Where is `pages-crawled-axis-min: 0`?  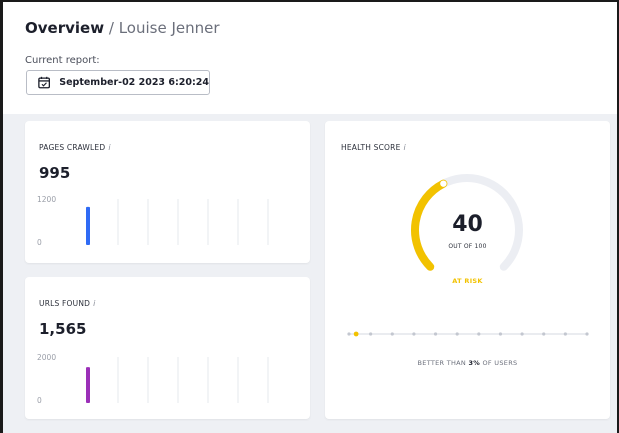
pages-crawled-axis-min: 0 is located at coordinates (39, 242).